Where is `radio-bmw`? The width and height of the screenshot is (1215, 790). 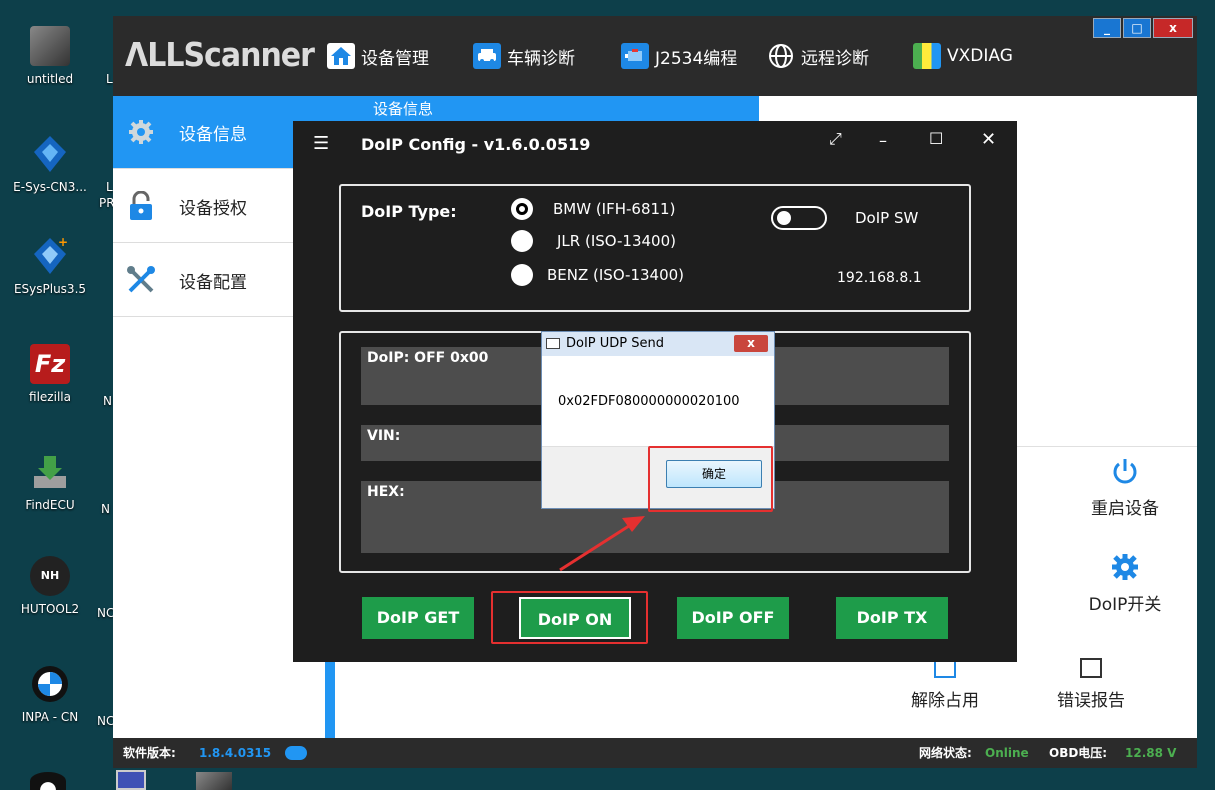
radio-bmw is located at coordinates (522, 209).